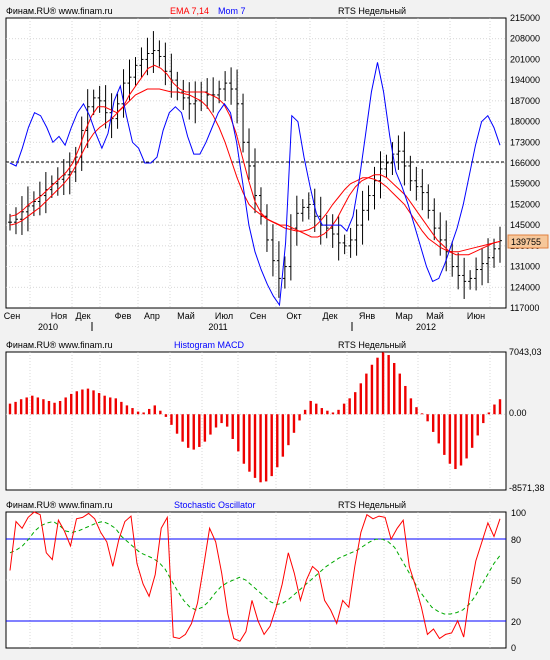 This screenshot has width=550, height=660. I want to click on price-ytick-label: 145000, so click(525, 225).